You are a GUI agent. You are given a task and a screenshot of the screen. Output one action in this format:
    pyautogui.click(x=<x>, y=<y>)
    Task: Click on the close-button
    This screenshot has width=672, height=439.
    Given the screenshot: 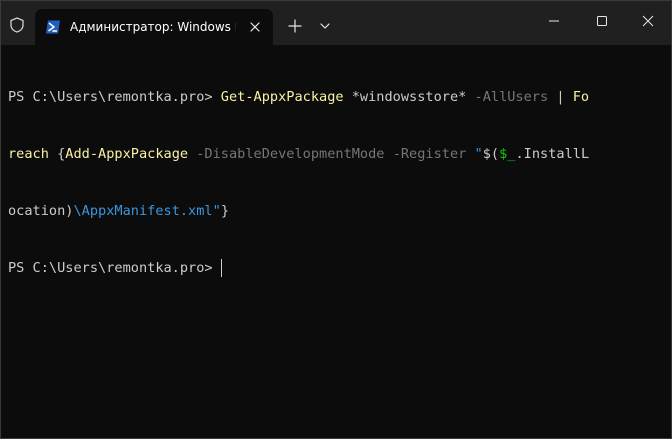 What is the action you would take?
    pyautogui.click(x=648, y=21)
    